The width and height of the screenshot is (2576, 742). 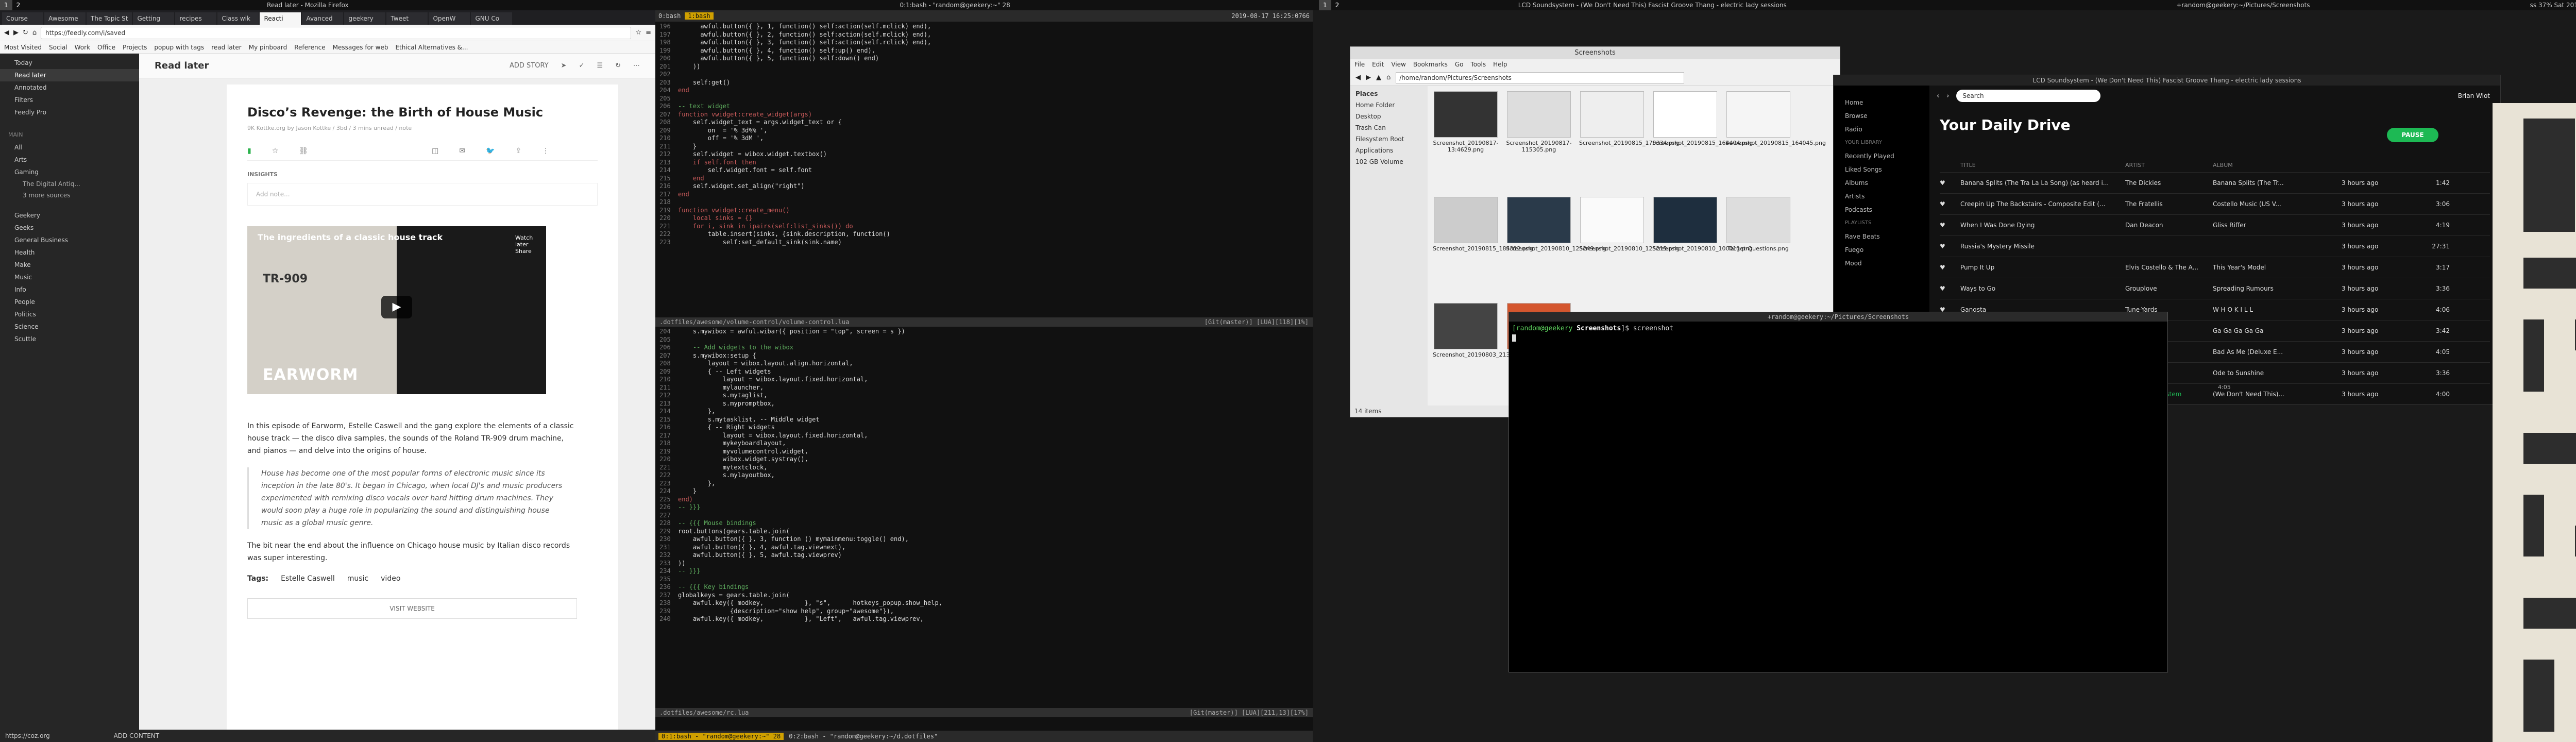 What do you see at coordinates (179, 47) in the screenshot?
I see `bookmark-item: popup with tags` at bounding box center [179, 47].